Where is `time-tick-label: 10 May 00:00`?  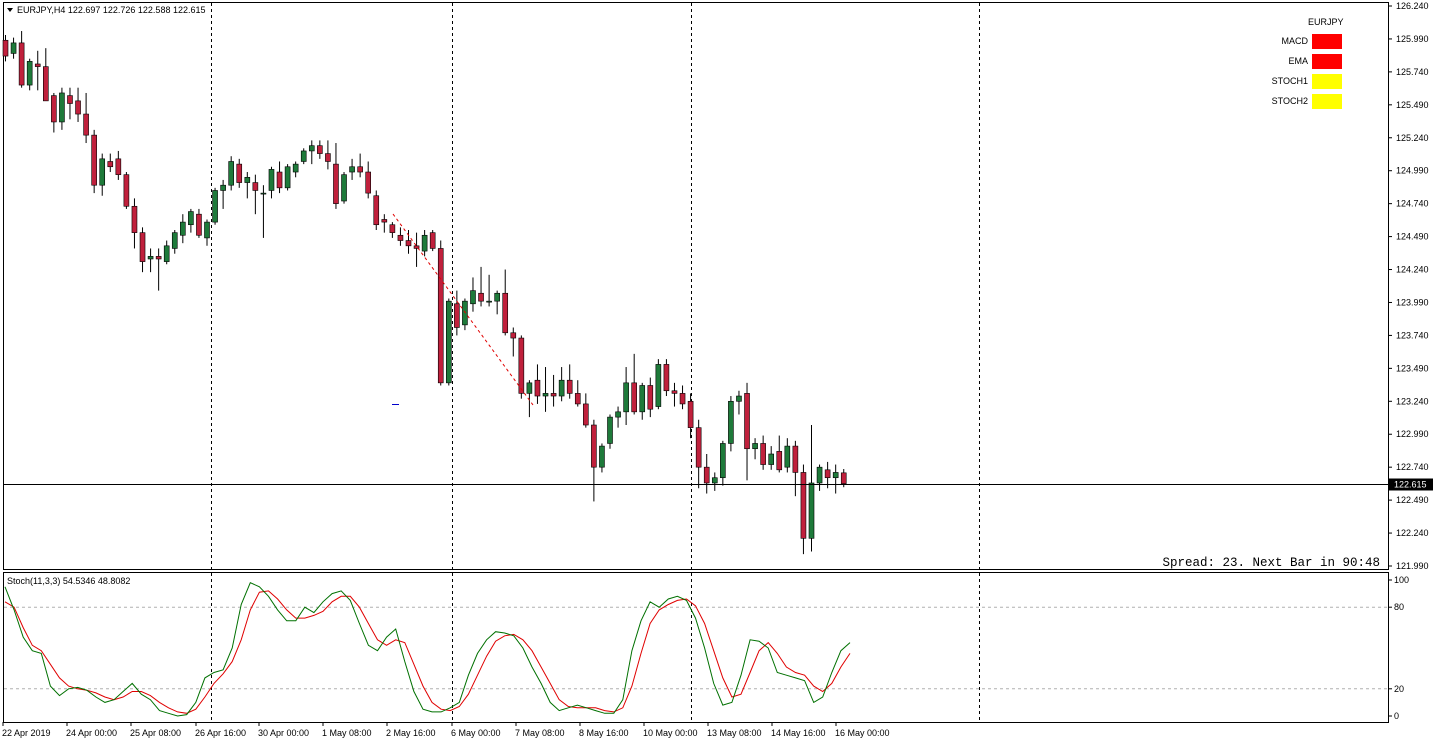
time-tick-label: 10 May 00:00 is located at coordinates (670, 733).